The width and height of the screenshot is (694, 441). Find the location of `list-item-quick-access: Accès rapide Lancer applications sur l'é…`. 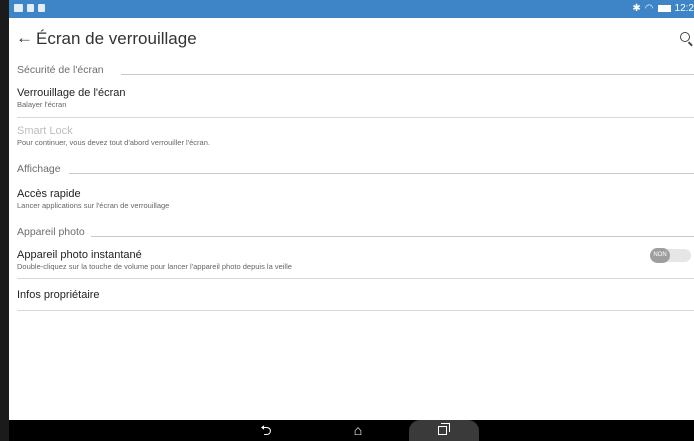

list-item-quick-access: Accès rapide Lancer applications sur l'é… is located at coordinates (351, 200).